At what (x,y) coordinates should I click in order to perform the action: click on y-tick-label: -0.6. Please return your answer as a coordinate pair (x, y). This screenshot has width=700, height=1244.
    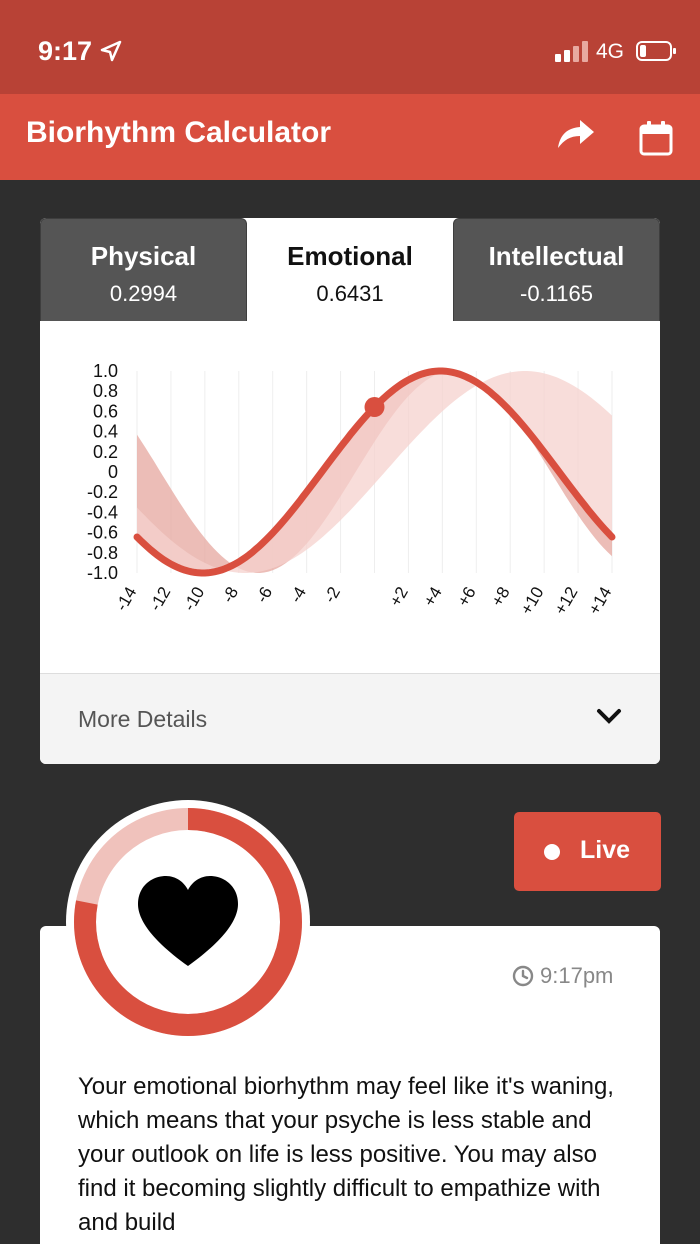
    Looking at the image, I should click on (102, 533).